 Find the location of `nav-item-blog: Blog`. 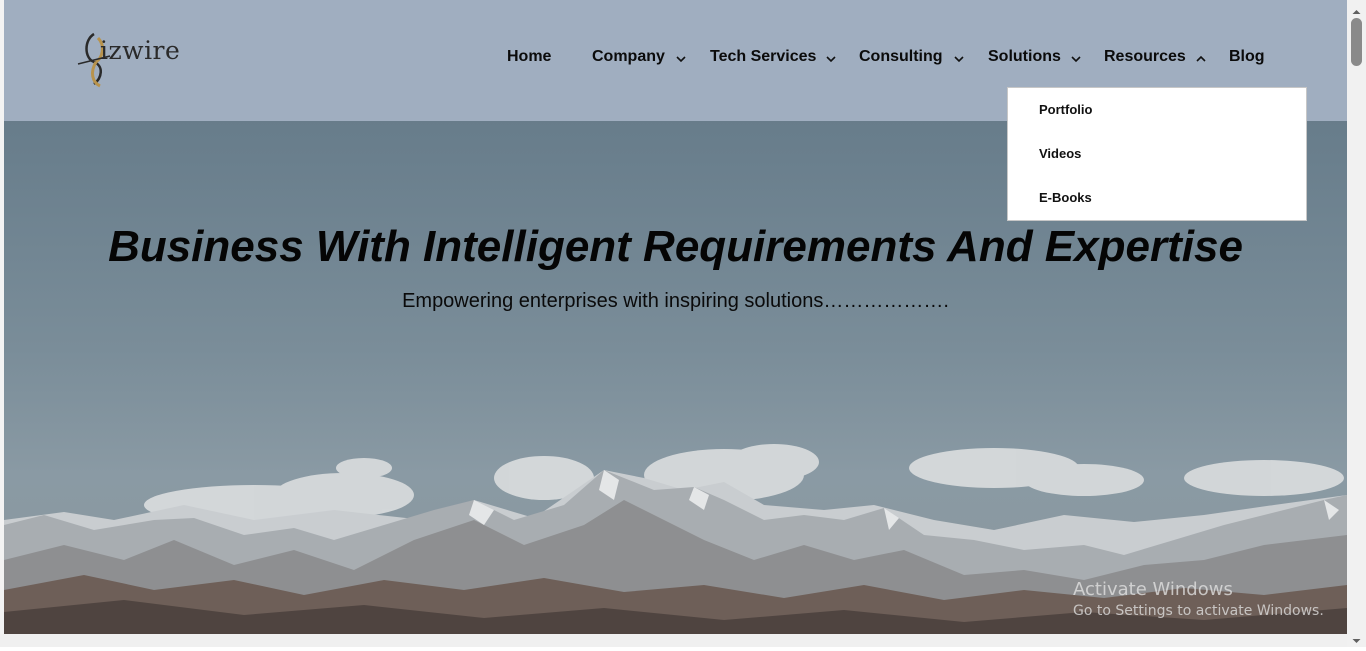

nav-item-blog: Blog is located at coordinates (1247, 59).